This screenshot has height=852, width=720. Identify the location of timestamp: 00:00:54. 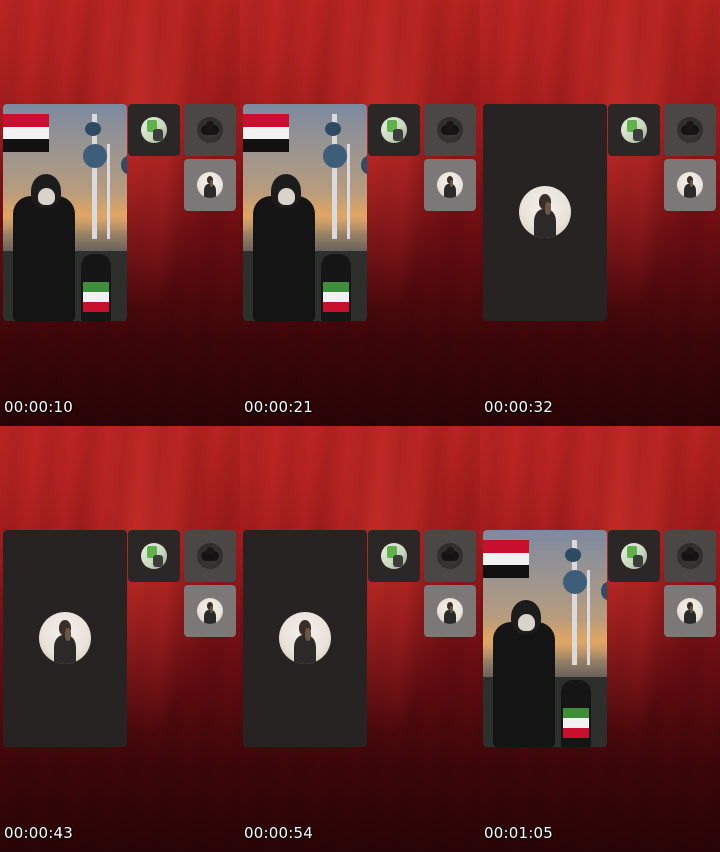
(278, 833).